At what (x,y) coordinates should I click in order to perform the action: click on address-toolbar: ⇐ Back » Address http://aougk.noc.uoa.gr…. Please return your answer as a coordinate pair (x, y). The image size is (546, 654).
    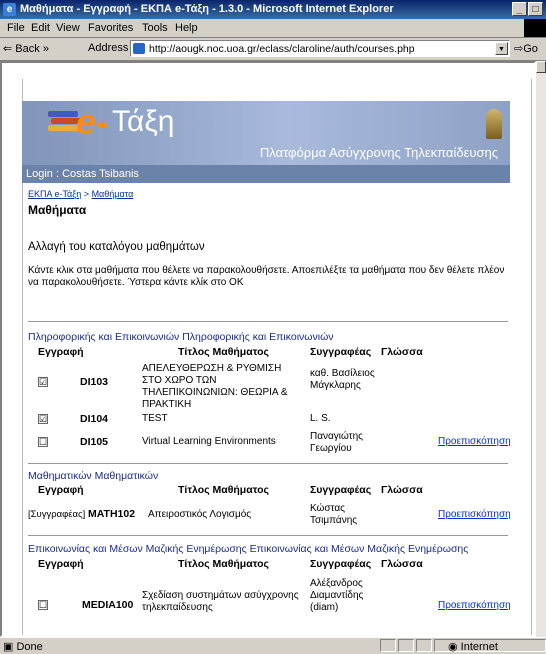
    Looking at the image, I should click on (273, 49).